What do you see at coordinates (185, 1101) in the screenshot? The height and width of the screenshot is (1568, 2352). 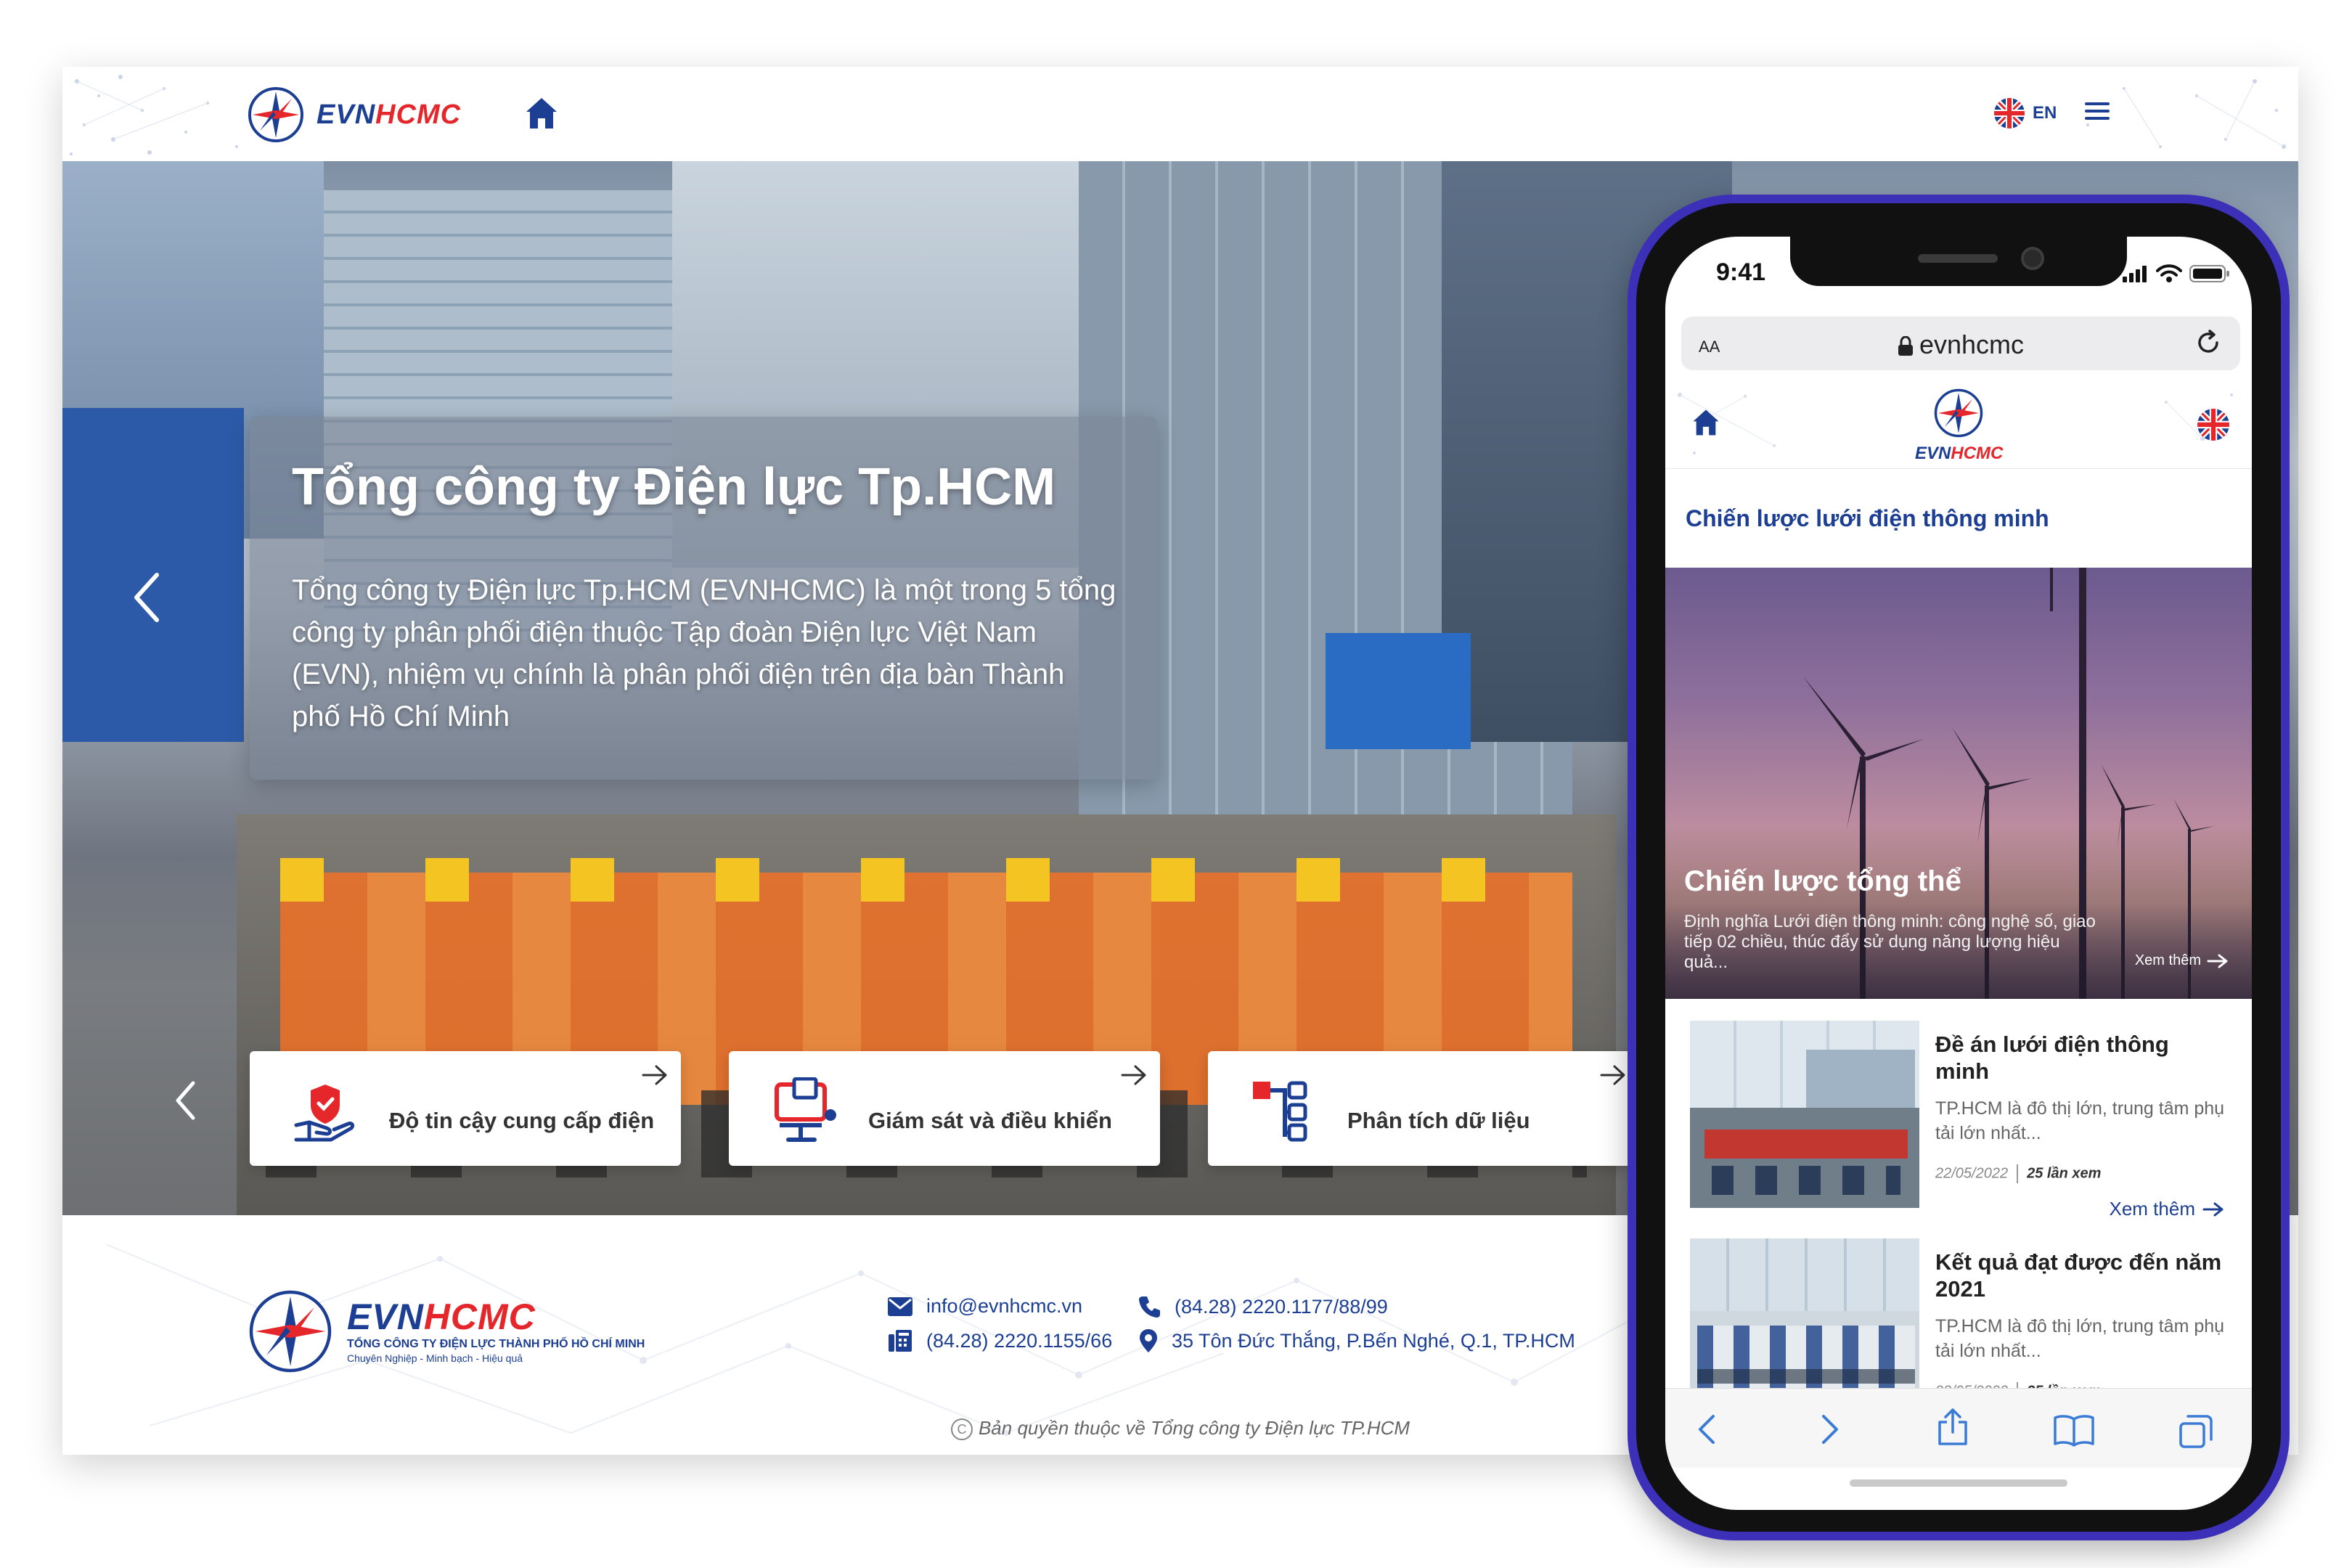 I see `features-previous-arrow-icon` at bounding box center [185, 1101].